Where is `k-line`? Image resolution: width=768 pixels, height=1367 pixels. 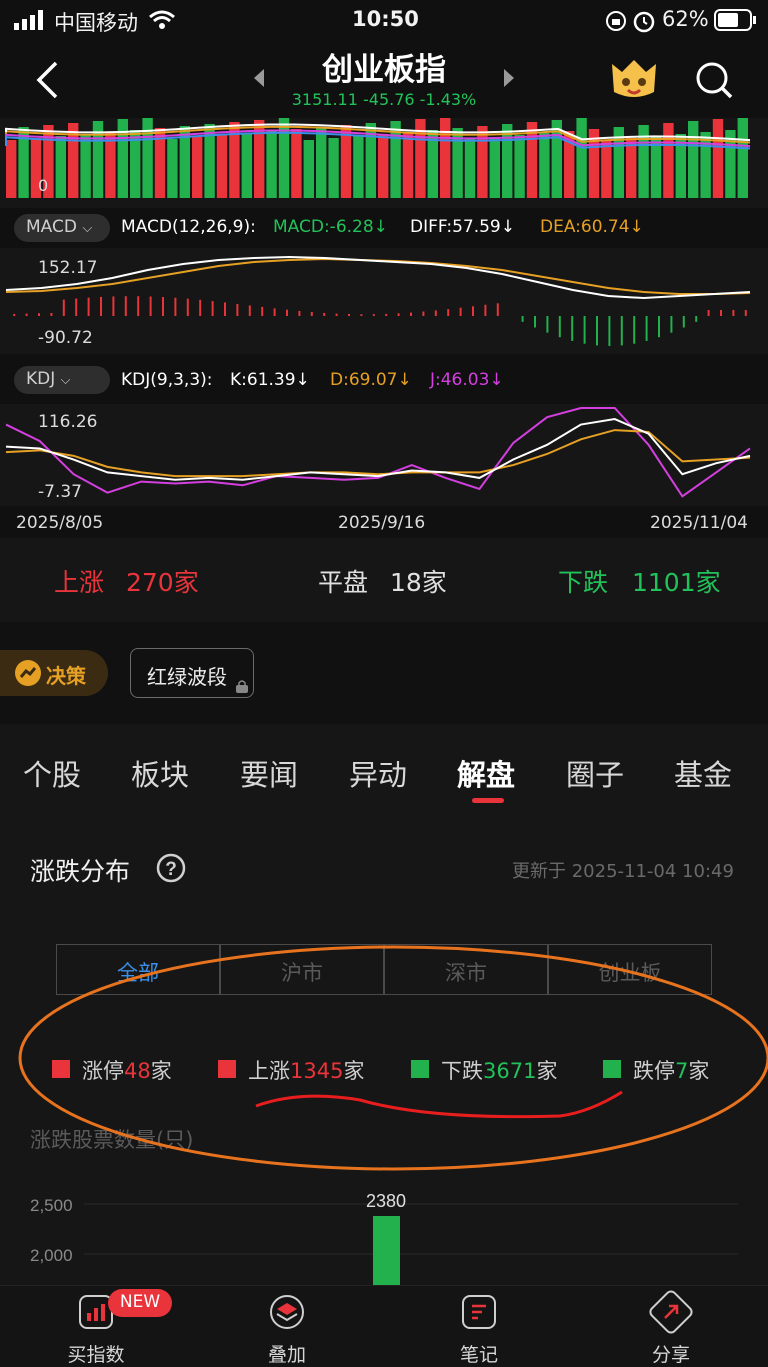
k-line is located at coordinates (378, 449).